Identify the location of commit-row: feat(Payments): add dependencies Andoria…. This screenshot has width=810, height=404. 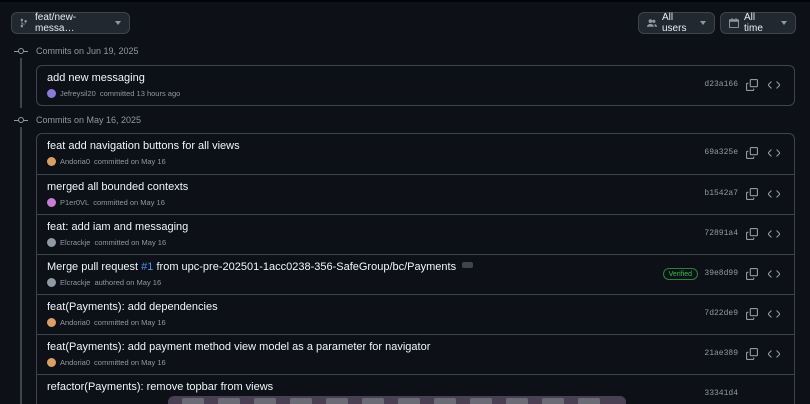
(415, 314).